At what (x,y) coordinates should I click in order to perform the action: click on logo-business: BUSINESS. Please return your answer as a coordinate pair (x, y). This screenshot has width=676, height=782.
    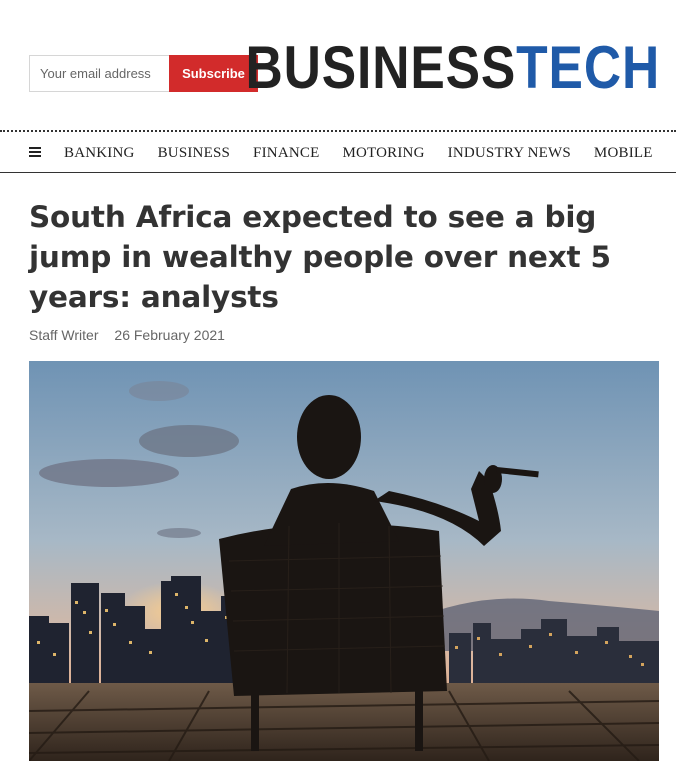
    Looking at the image, I should click on (381, 67).